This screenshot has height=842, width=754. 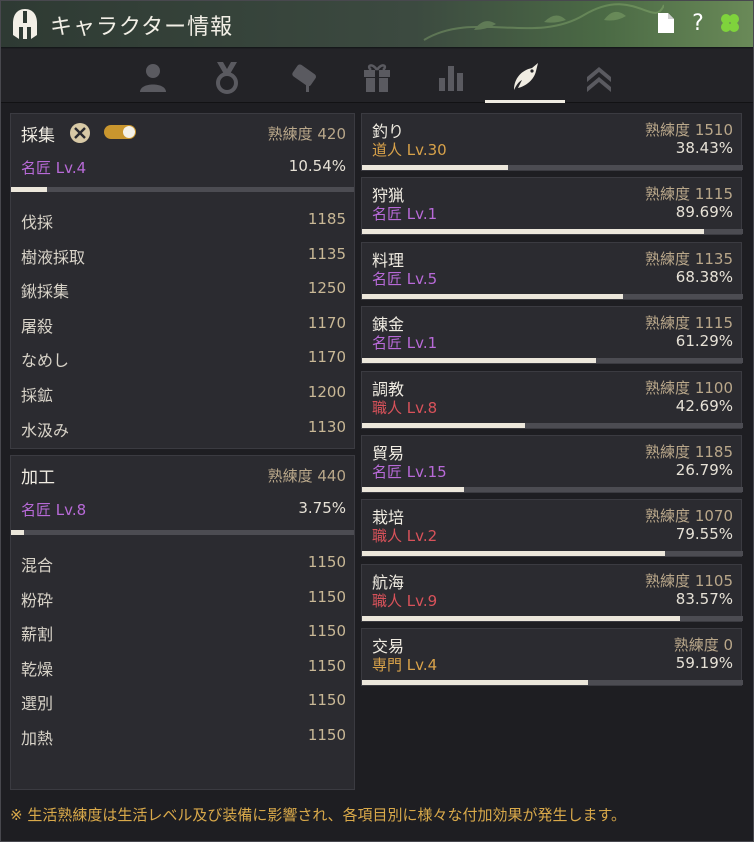 I want to click on gift-icon, so click(x=377, y=78).